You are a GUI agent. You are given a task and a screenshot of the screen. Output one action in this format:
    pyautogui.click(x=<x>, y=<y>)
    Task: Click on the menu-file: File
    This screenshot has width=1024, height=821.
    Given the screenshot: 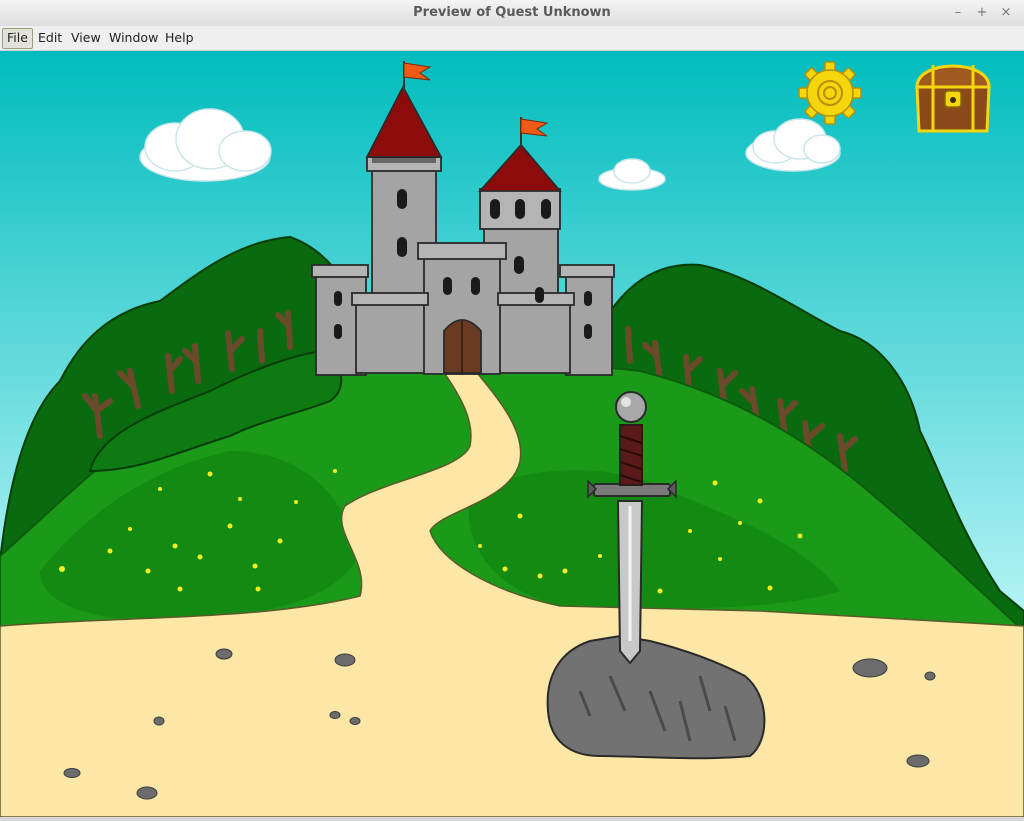 What is the action you would take?
    pyautogui.click(x=17, y=38)
    